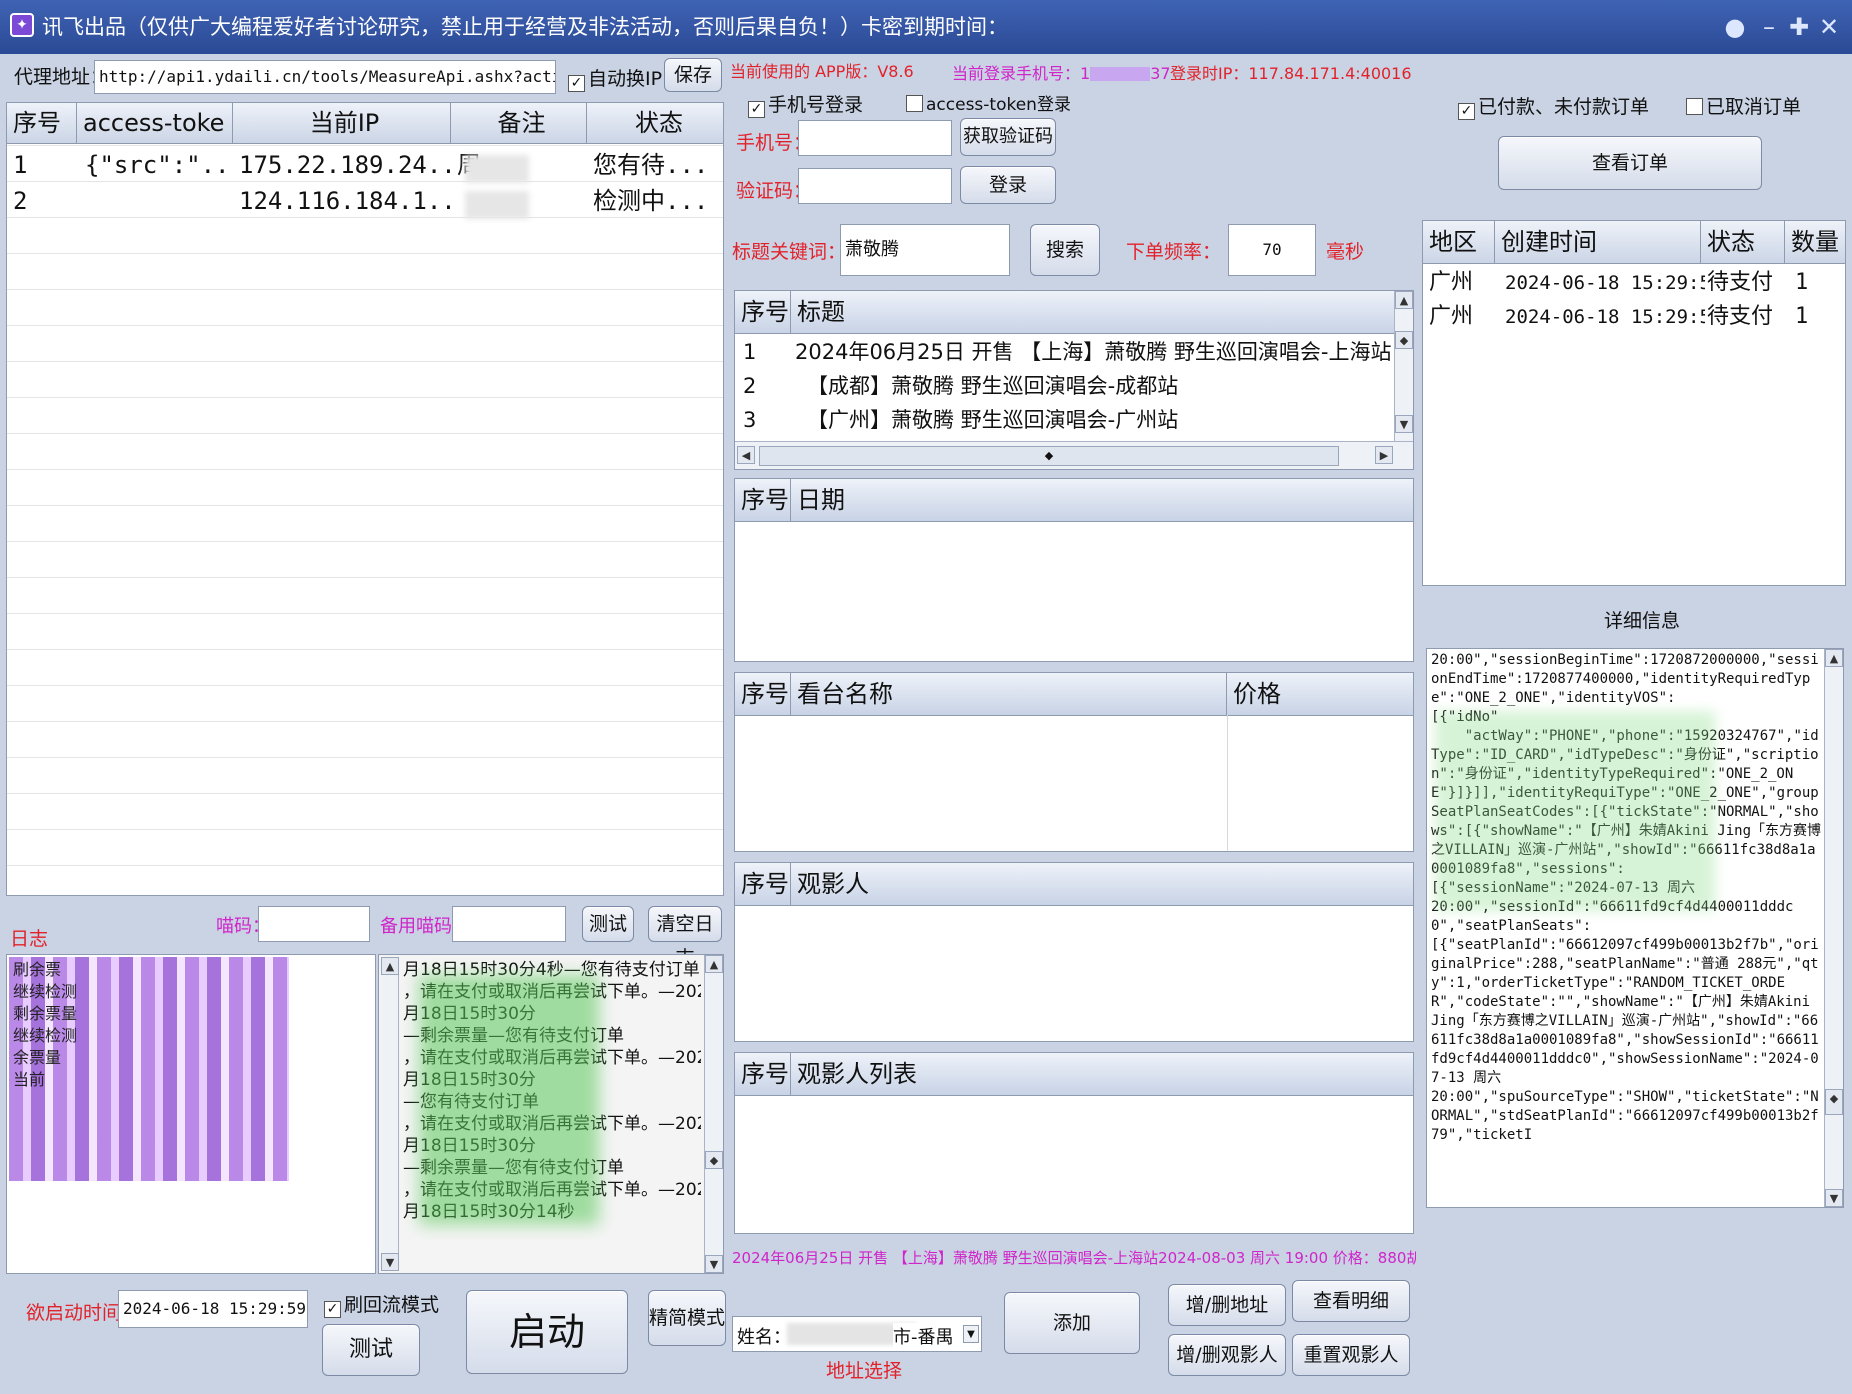  What do you see at coordinates (998, 105) in the screenshot?
I see `token-login-label: access-token登录` at bounding box center [998, 105].